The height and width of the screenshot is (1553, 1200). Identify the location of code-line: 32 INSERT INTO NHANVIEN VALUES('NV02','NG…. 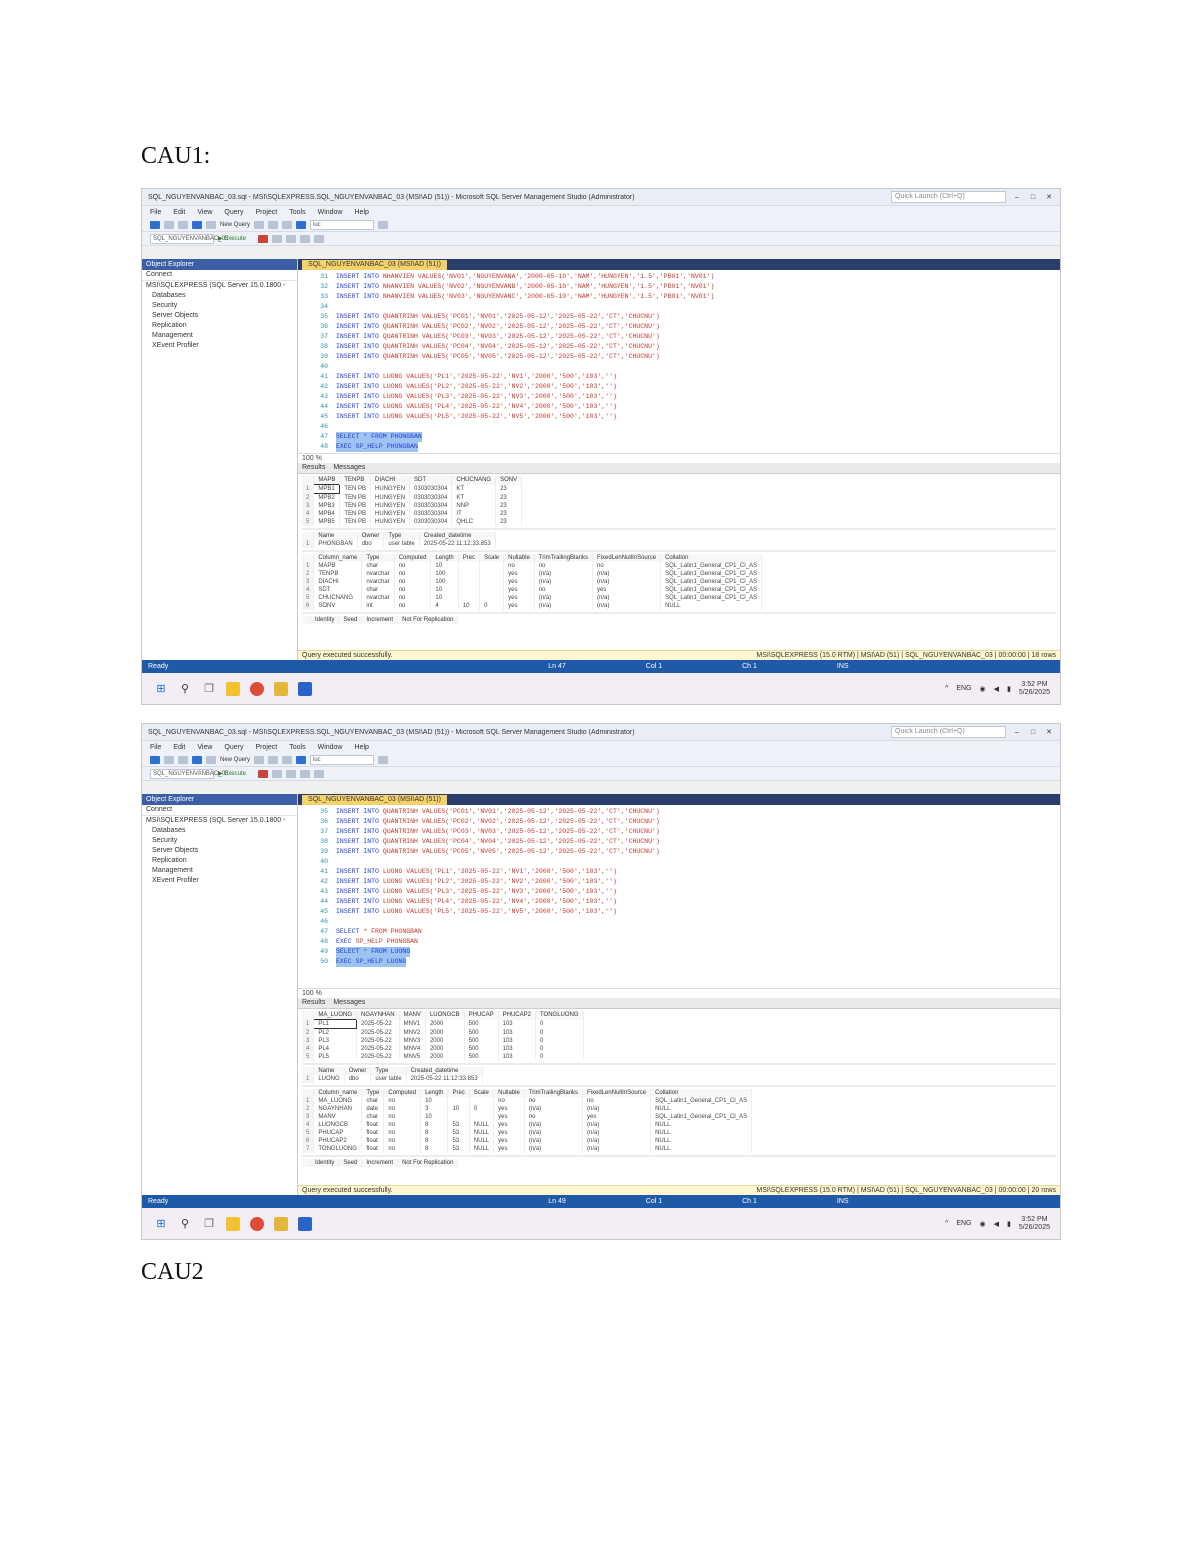
(679, 287).